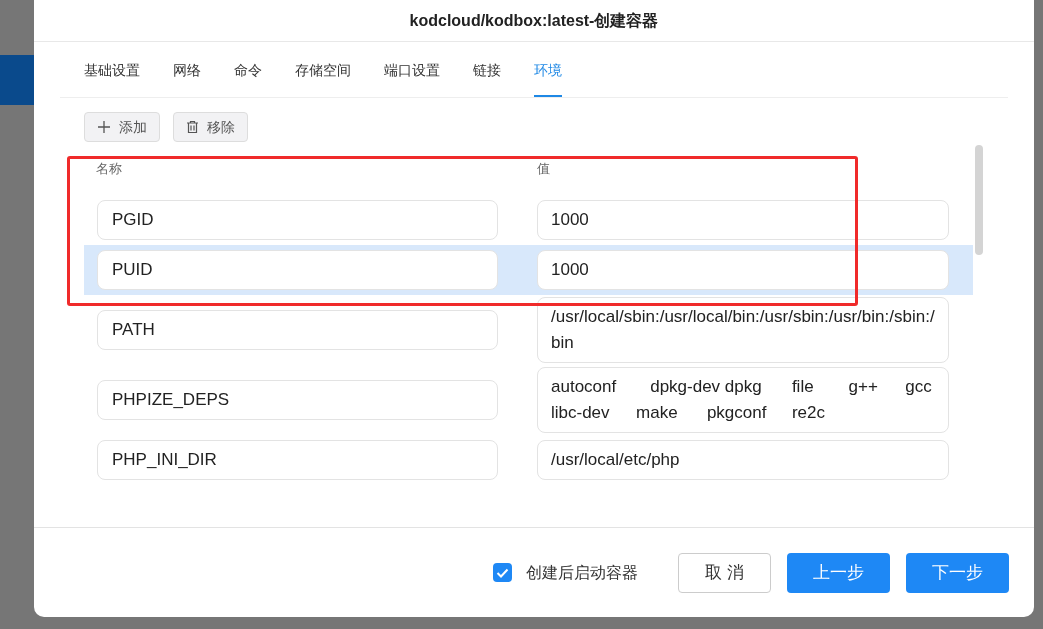 This screenshot has width=1043, height=629. What do you see at coordinates (104, 127) in the screenshot?
I see `plus-icon` at bounding box center [104, 127].